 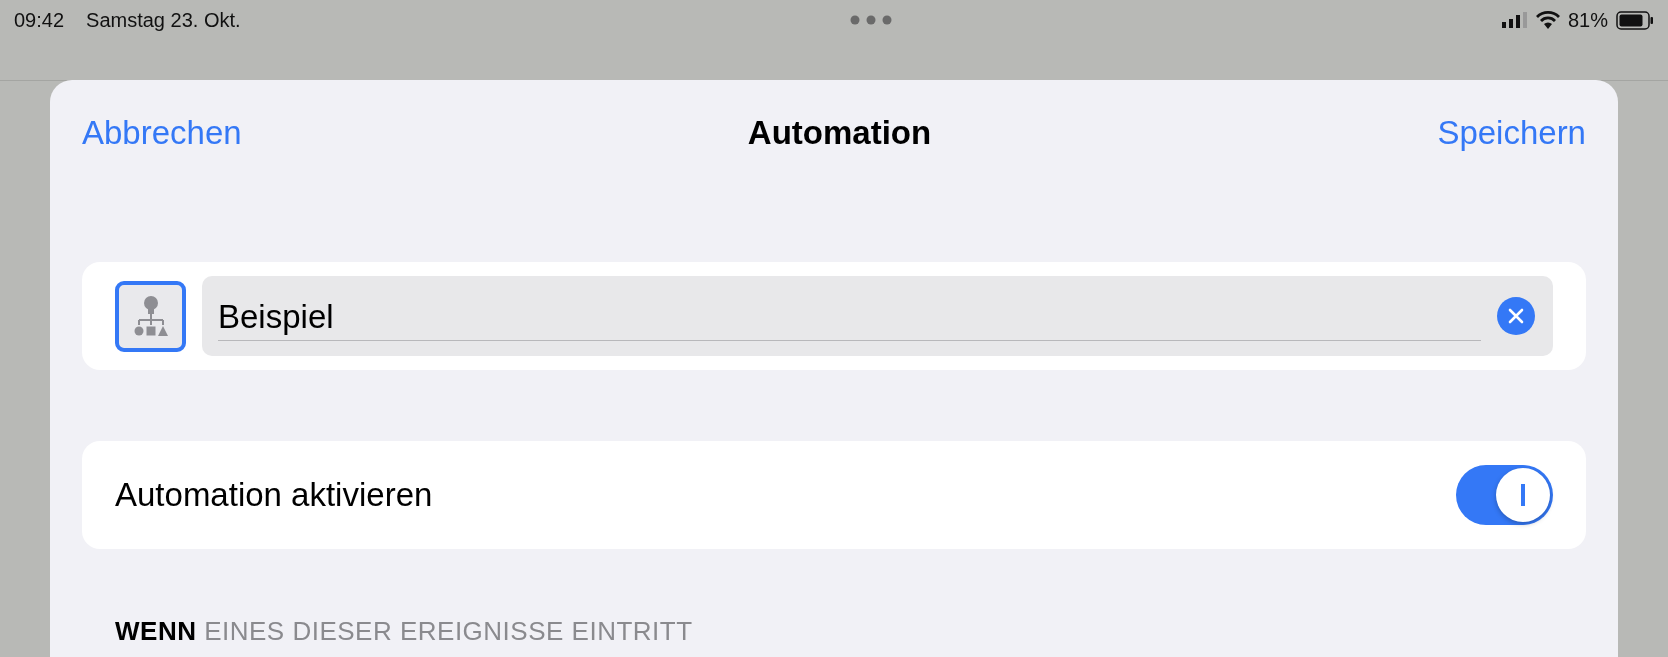 What do you see at coordinates (274, 495) in the screenshot?
I see `toggle-label: Automation aktivieren` at bounding box center [274, 495].